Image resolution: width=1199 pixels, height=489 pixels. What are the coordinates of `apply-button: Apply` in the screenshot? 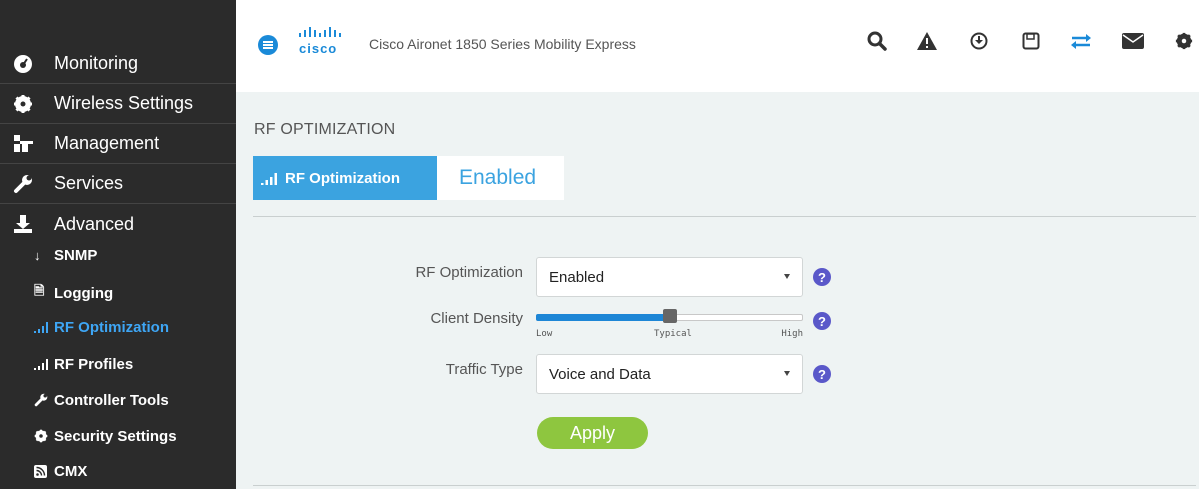 It's located at (592, 433).